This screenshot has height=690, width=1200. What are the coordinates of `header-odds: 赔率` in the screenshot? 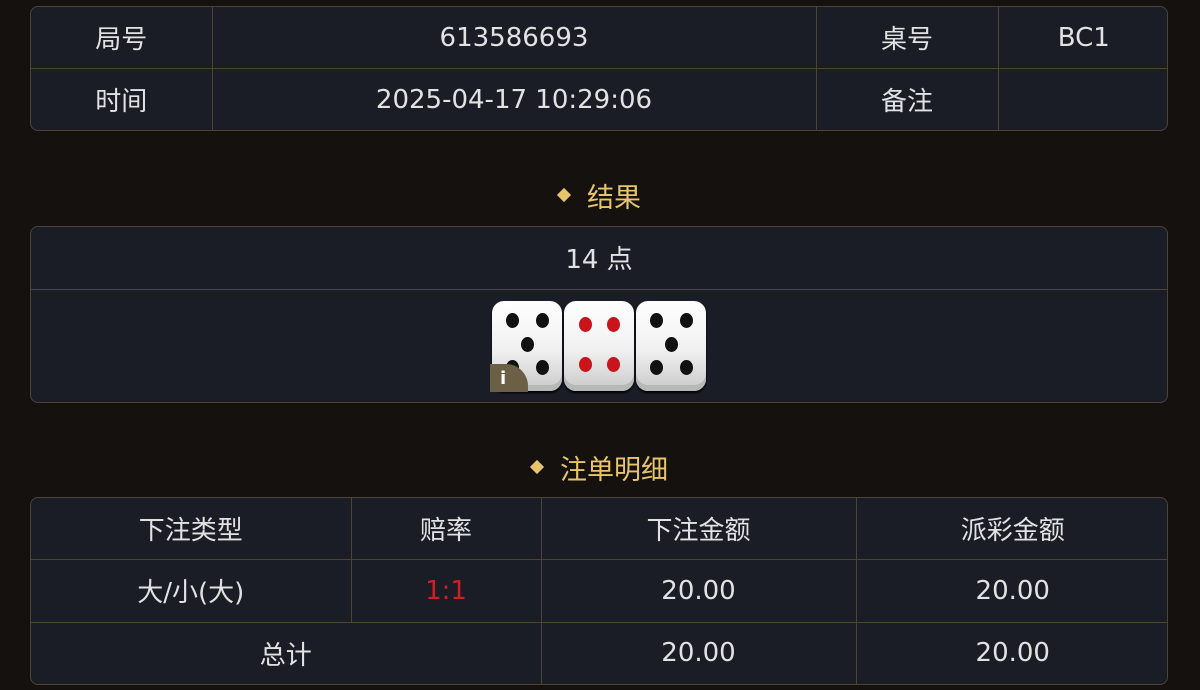 It's located at (446, 529).